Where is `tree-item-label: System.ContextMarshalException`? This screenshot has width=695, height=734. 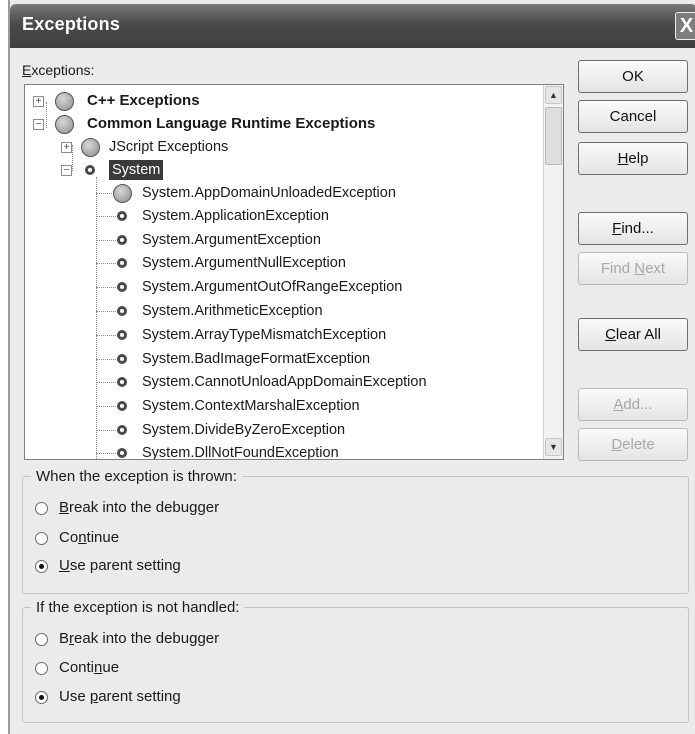
tree-item-label: System.ContextMarshalException is located at coordinates (251, 406).